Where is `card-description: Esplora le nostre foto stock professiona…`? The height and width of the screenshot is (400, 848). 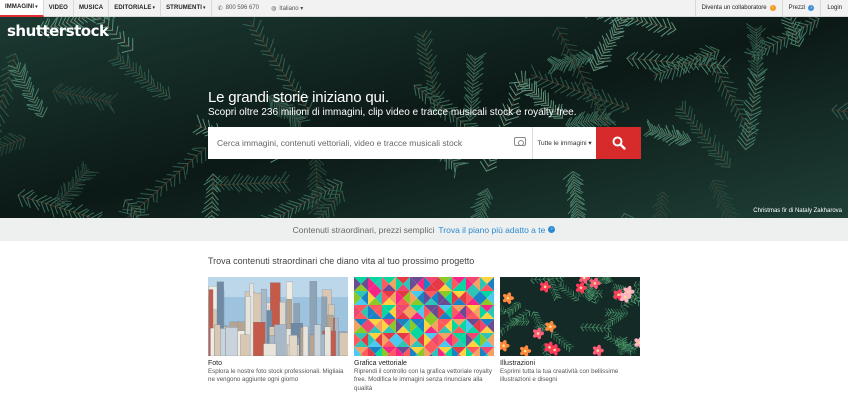 card-description: Esplora le nostre foto stock professiona… is located at coordinates (276, 376).